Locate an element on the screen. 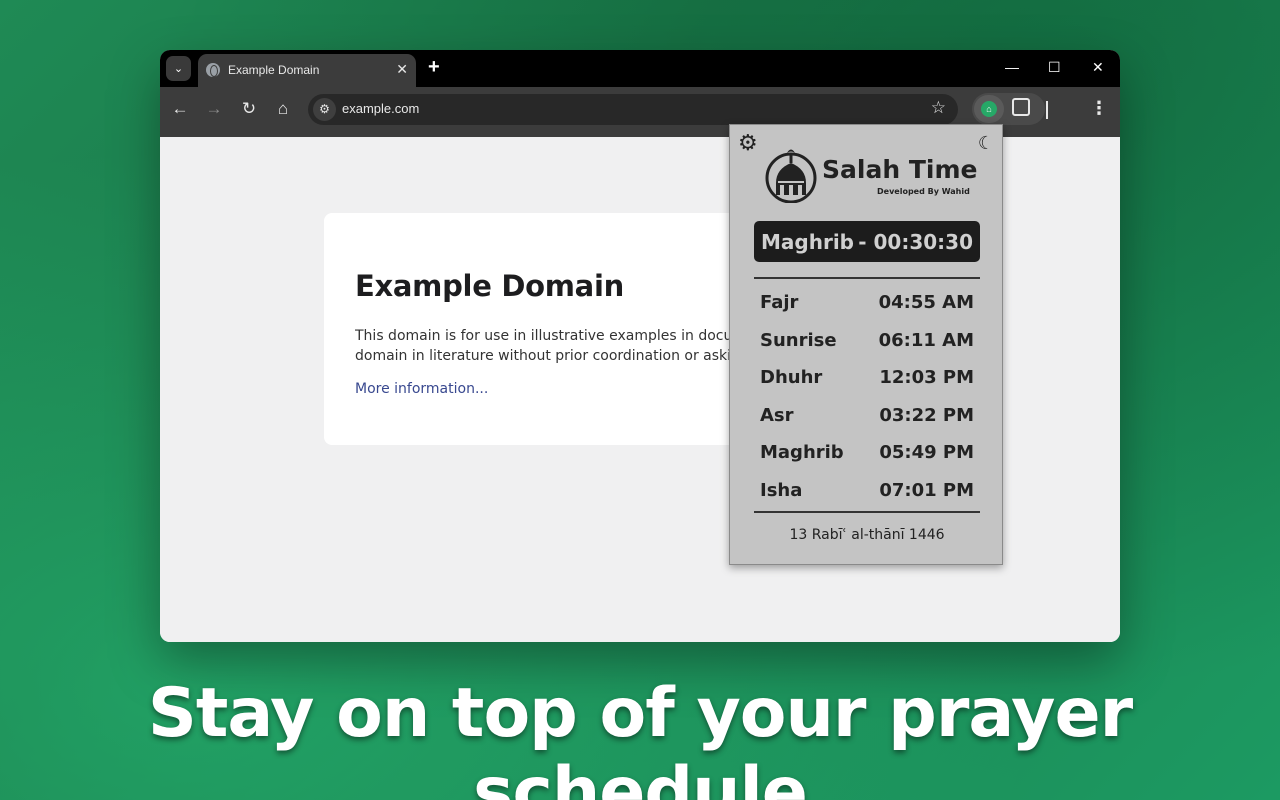 The width and height of the screenshot is (1280, 800). prayer-row: Sunrise 06:11 AM is located at coordinates (867, 341).